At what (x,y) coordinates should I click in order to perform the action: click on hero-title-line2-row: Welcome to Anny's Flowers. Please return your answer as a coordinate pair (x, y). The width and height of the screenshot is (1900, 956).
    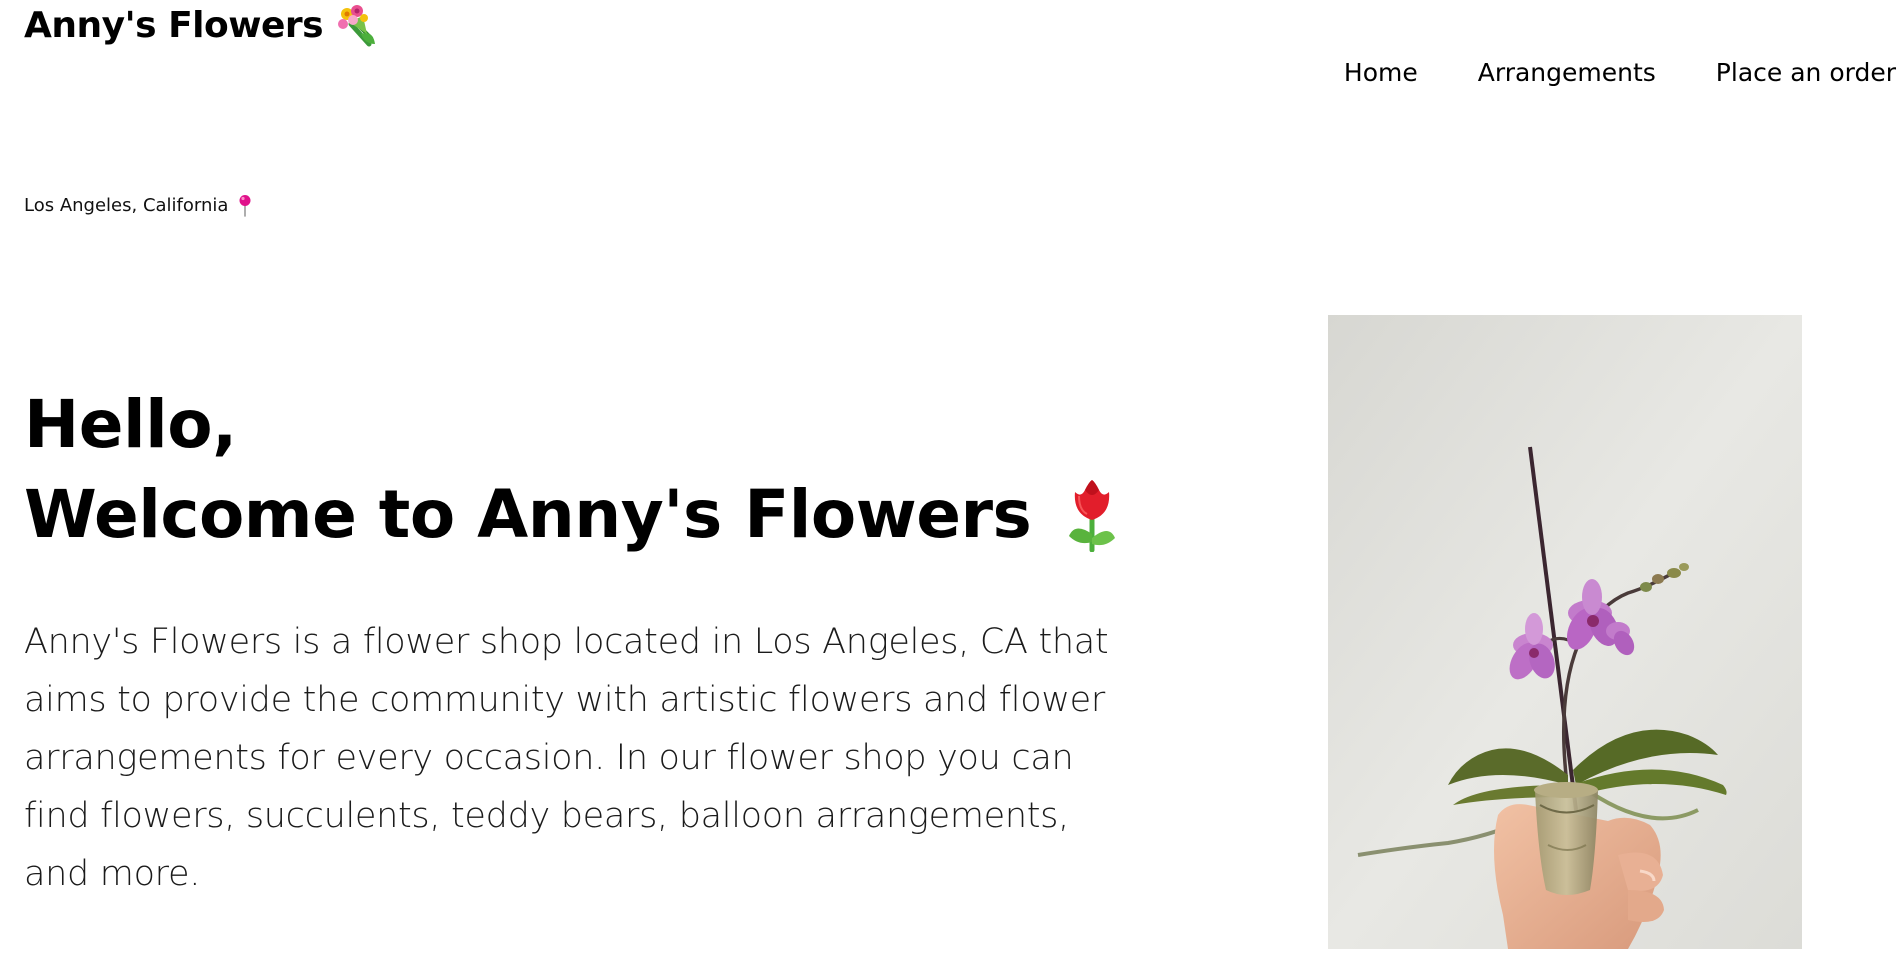
    Looking at the image, I should click on (571, 515).